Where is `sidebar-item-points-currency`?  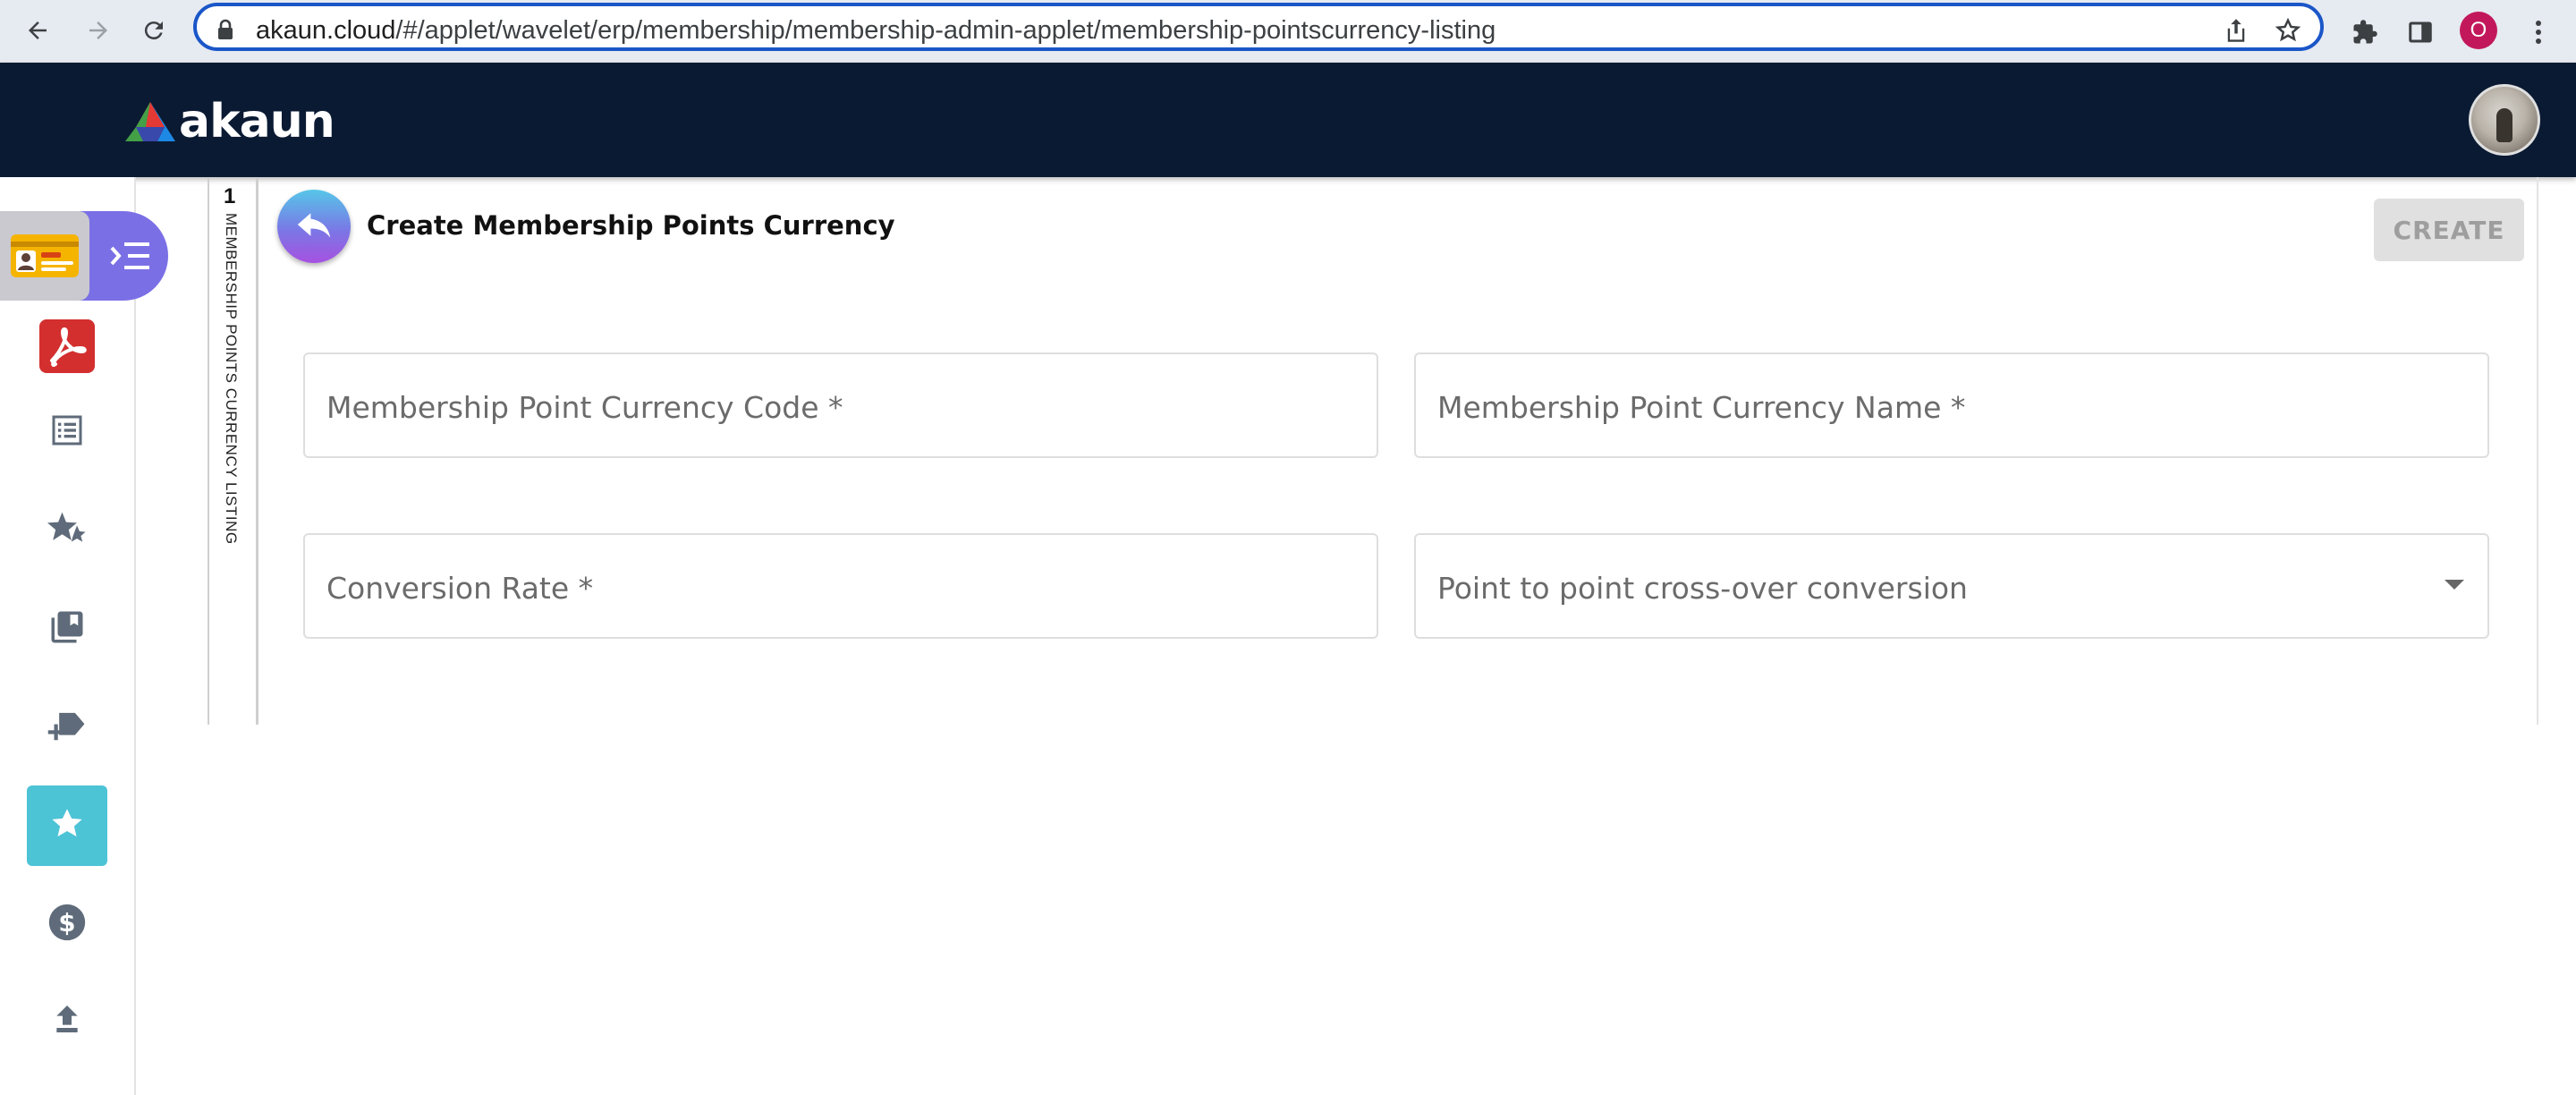
sidebar-item-points-currency is located at coordinates (67, 826).